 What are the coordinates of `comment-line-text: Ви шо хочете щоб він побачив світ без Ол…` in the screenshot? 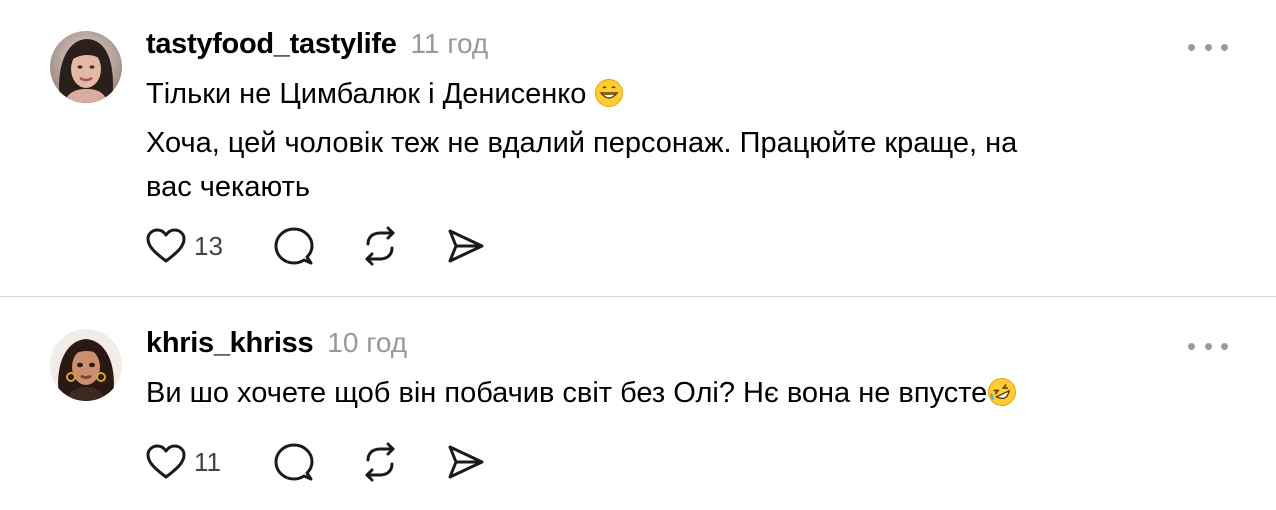 It's located at (567, 393).